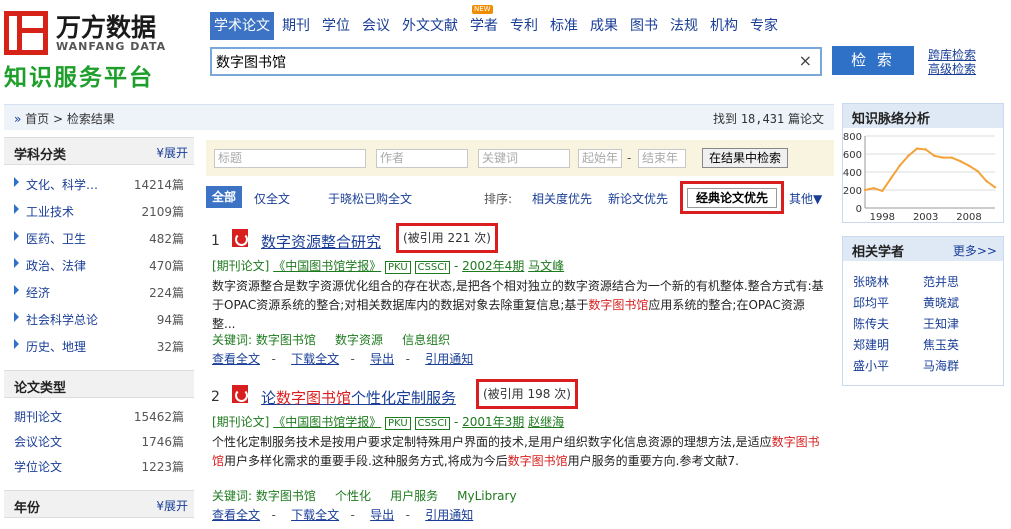 This screenshot has width=1011, height=529. I want to click on subject-item: 医药、卫生 482篇, so click(99, 238).